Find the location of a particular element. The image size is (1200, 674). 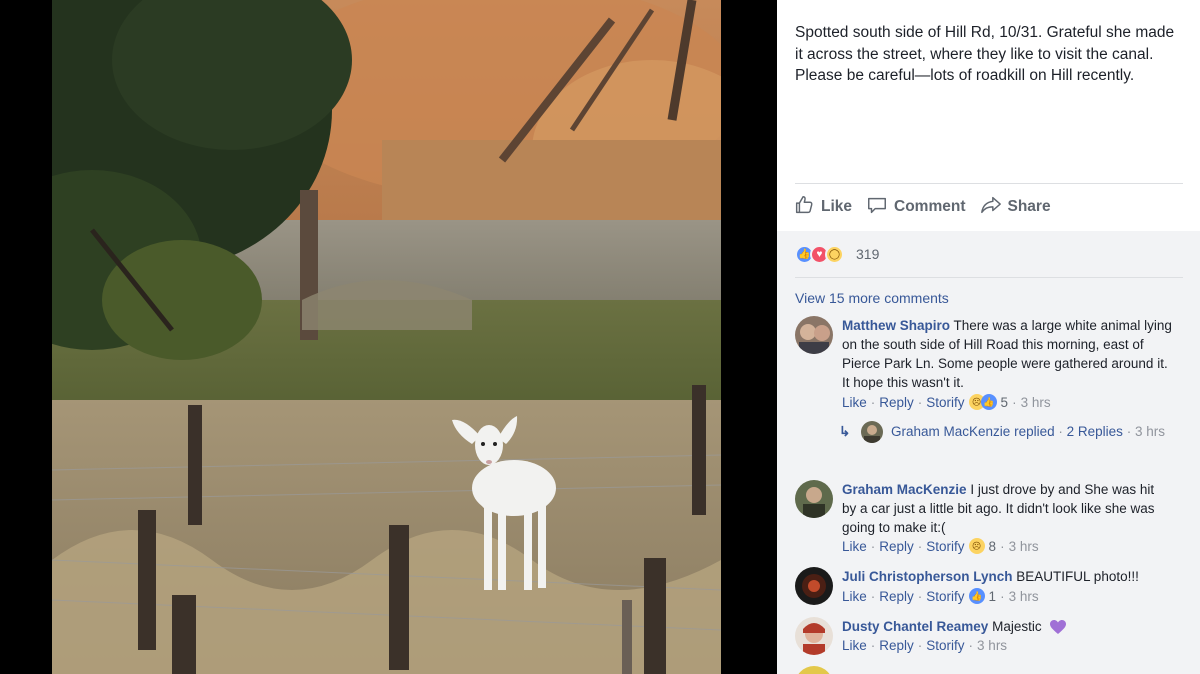

comment-item is located at coordinates (992, 670).